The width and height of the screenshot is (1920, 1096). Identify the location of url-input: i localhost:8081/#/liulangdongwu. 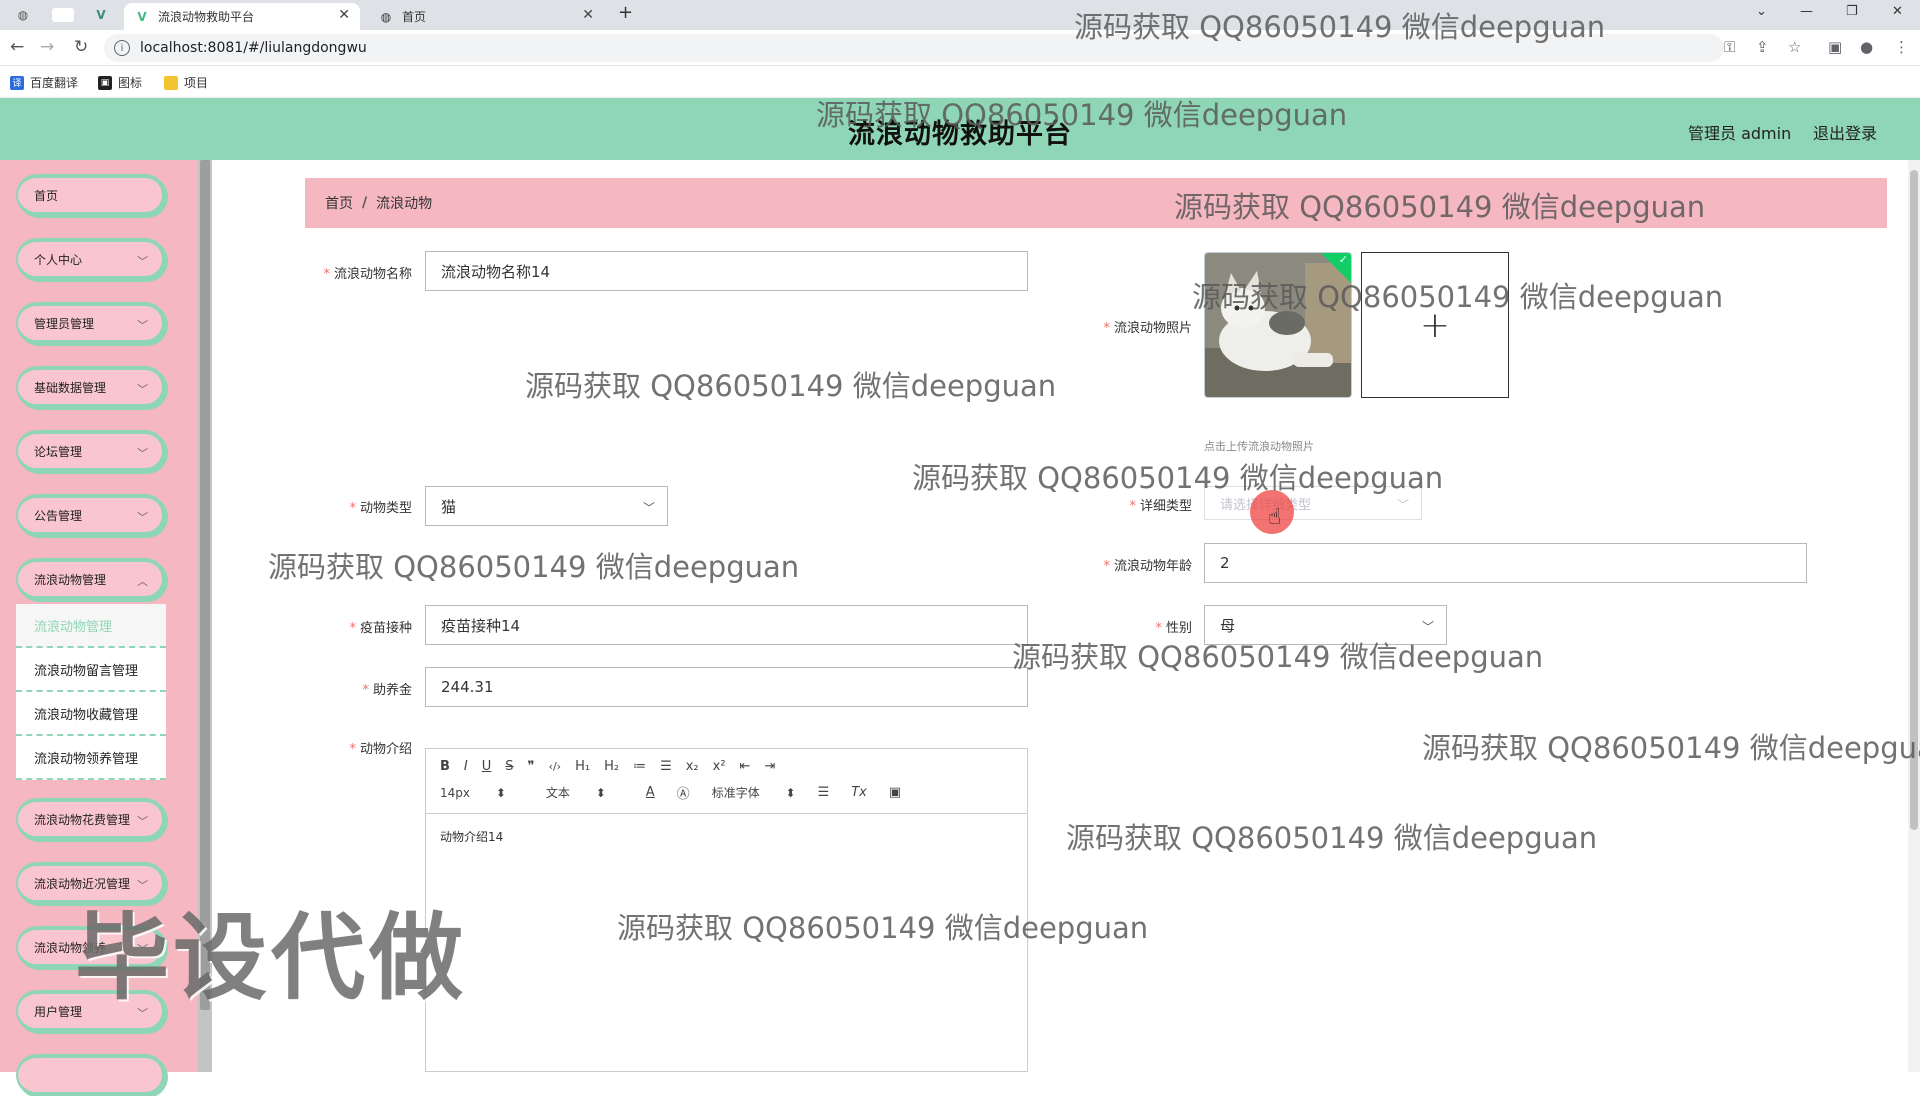
(914, 48).